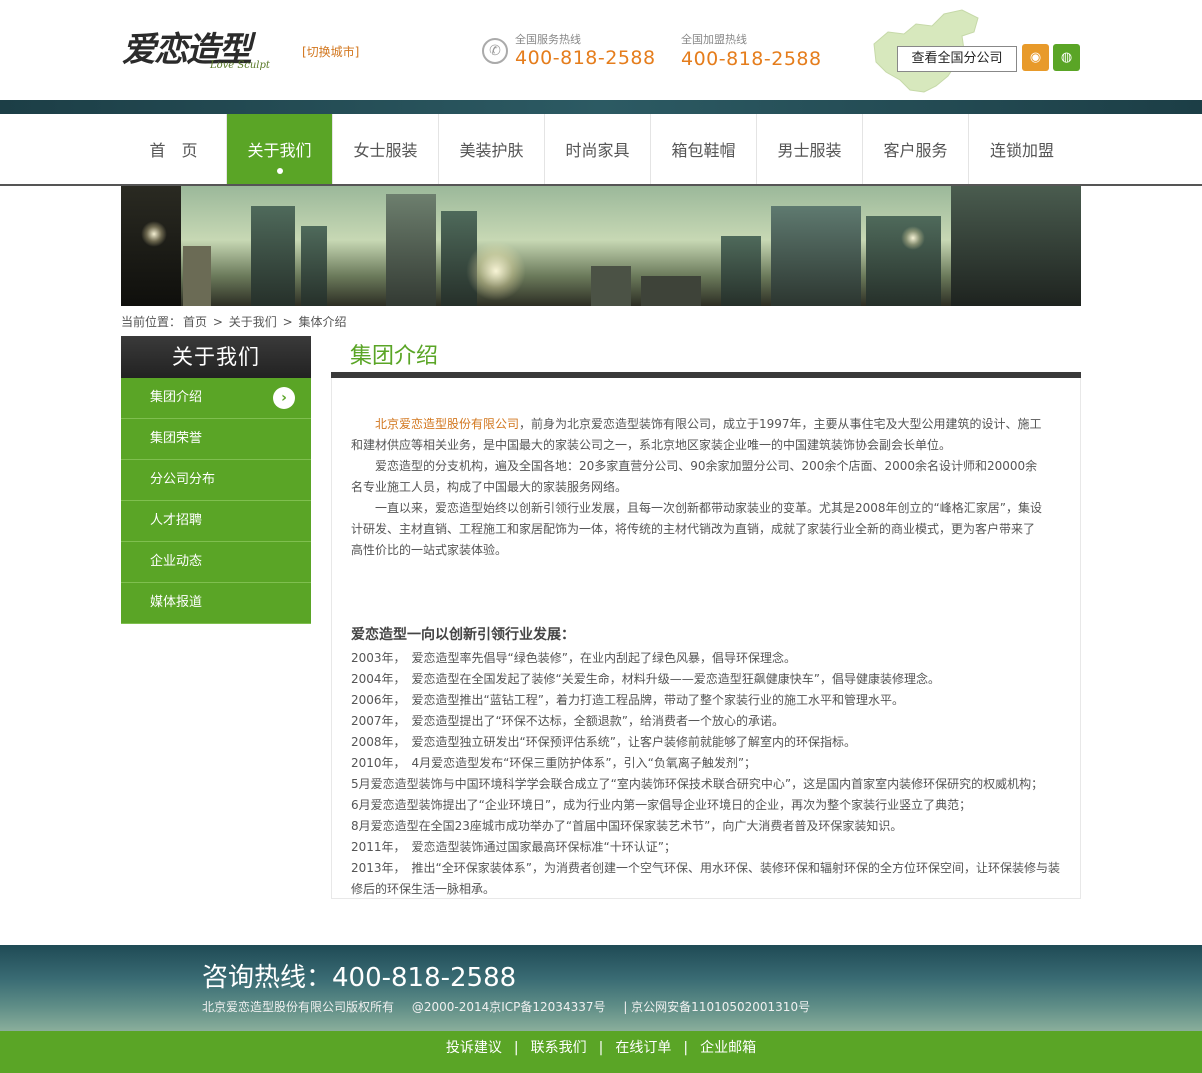  I want to click on nav-list: 首 页 关于我们 女士服装 美装护肤 时尚家具 箱包鞋帽 男士服装 客户服务 连锁加盟, so click(598, 149).